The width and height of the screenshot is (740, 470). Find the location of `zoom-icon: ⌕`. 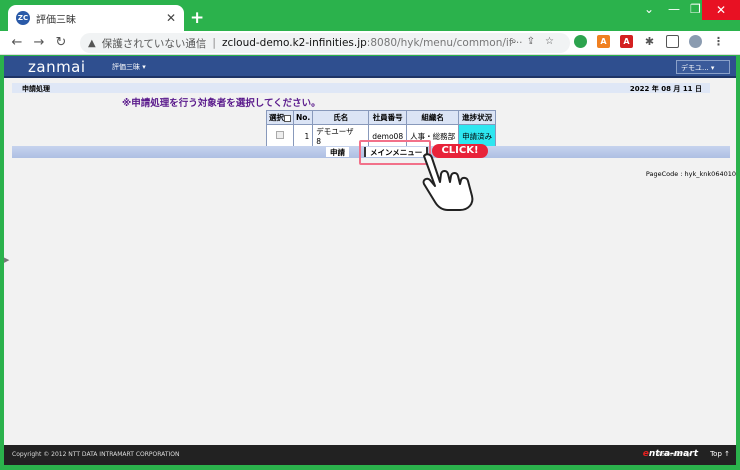

zoom-icon: ⌕ is located at coordinates (519, 41).